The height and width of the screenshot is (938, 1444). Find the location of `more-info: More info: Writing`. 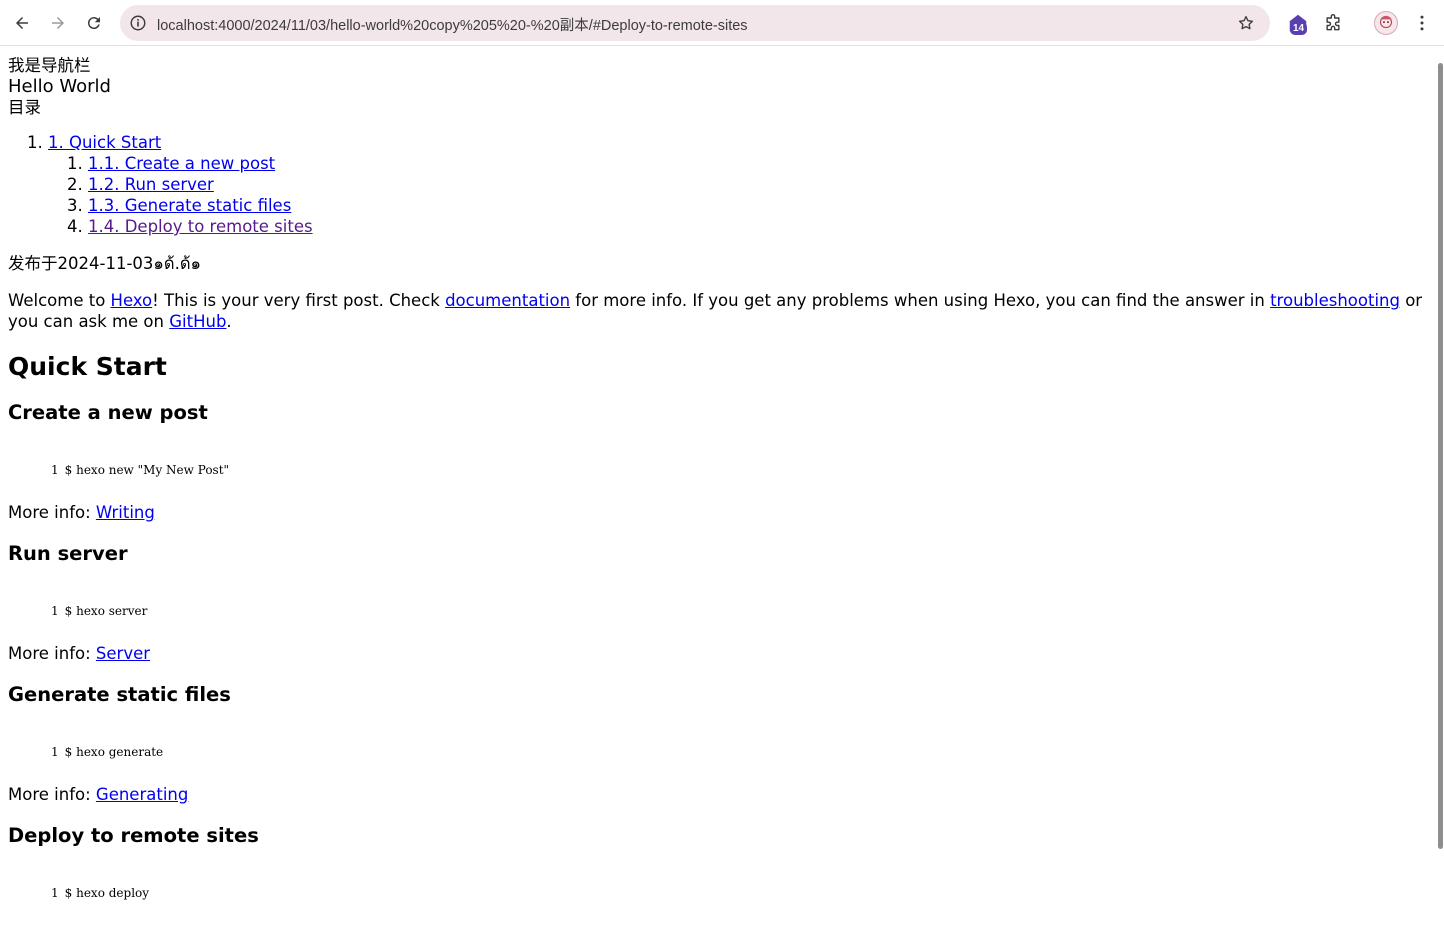

more-info: More info: Writing is located at coordinates (718, 512).